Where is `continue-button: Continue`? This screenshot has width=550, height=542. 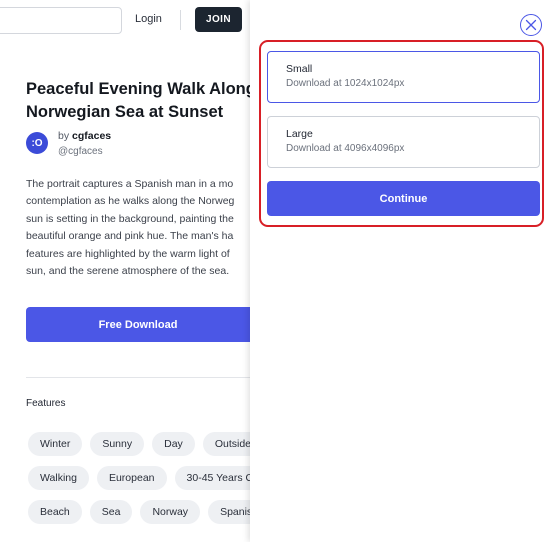
continue-button: Continue is located at coordinates (403, 198).